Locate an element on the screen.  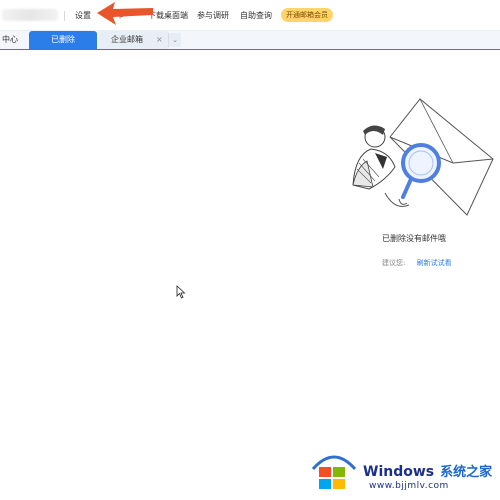
chevron-down-icon: ⌄ is located at coordinates (174, 40).